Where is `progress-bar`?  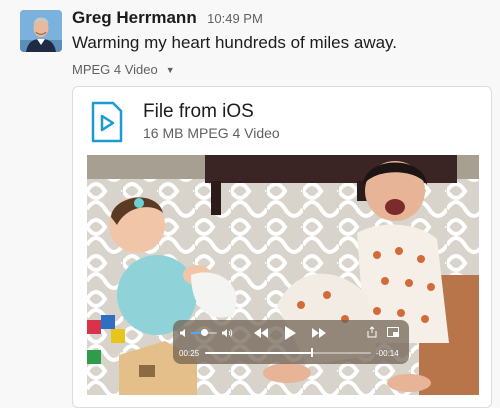 progress-bar is located at coordinates (288, 352).